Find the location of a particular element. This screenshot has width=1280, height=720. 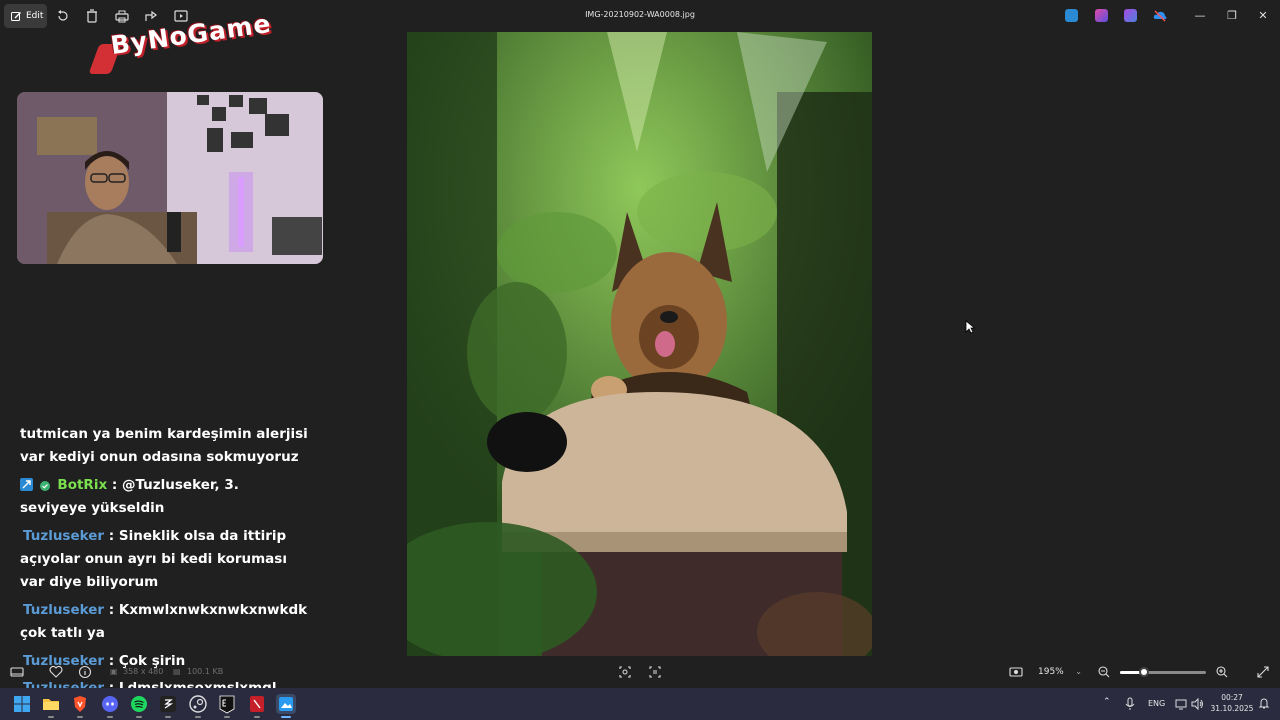

spotify-icon is located at coordinates (139, 704).